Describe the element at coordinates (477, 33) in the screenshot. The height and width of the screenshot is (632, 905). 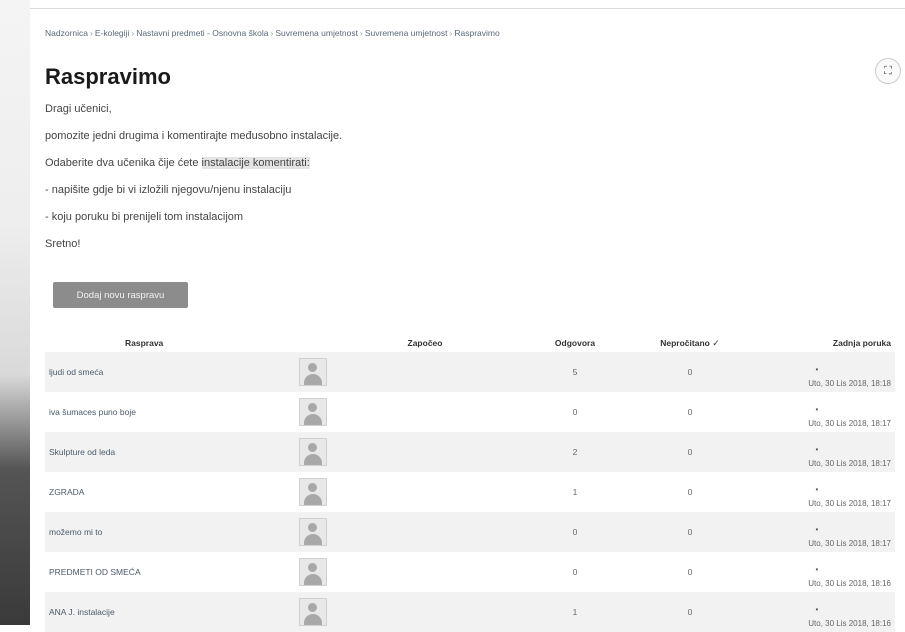
I see `breadcrumb-current: Raspravimo` at that location.